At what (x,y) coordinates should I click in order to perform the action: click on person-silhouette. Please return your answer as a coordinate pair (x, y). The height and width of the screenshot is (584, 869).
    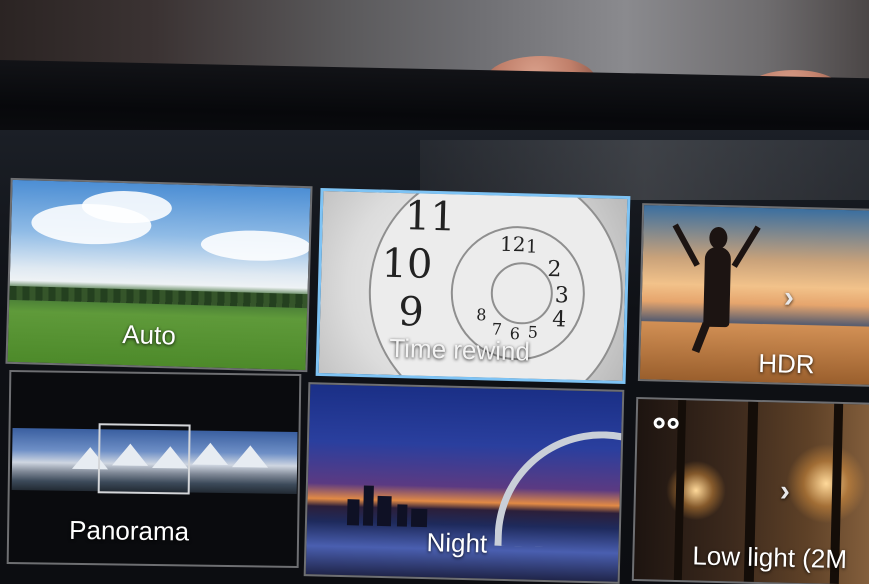
    Looking at the image, I should click on (717, 287).